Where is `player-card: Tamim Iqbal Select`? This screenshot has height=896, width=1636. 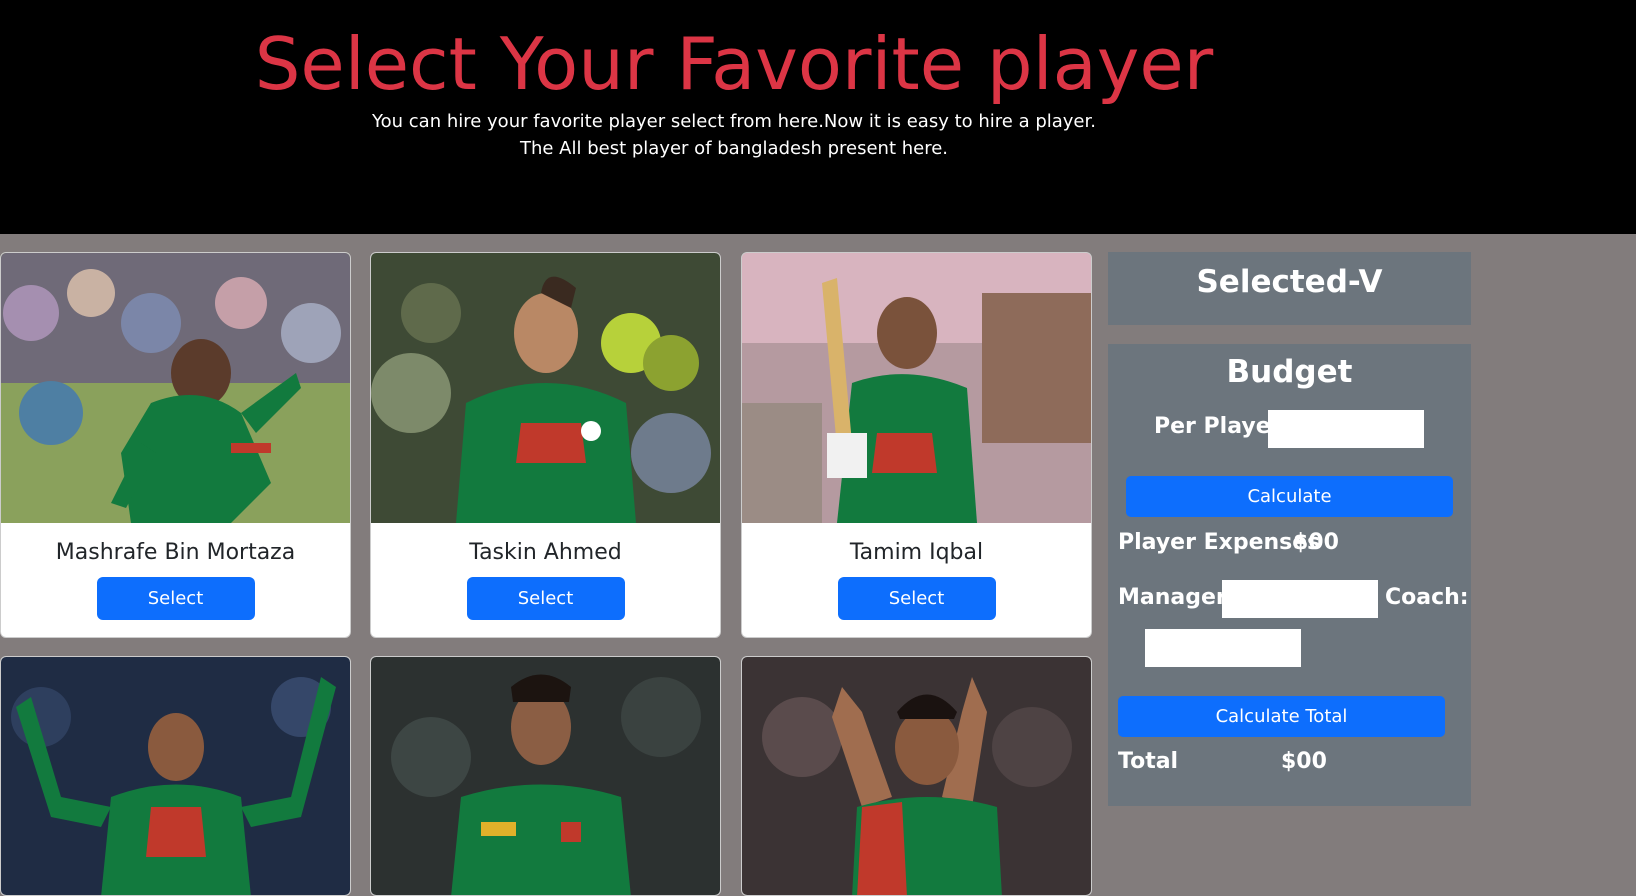
player-card: Tamim Iqbal Select is located at coordinates (916, 445).